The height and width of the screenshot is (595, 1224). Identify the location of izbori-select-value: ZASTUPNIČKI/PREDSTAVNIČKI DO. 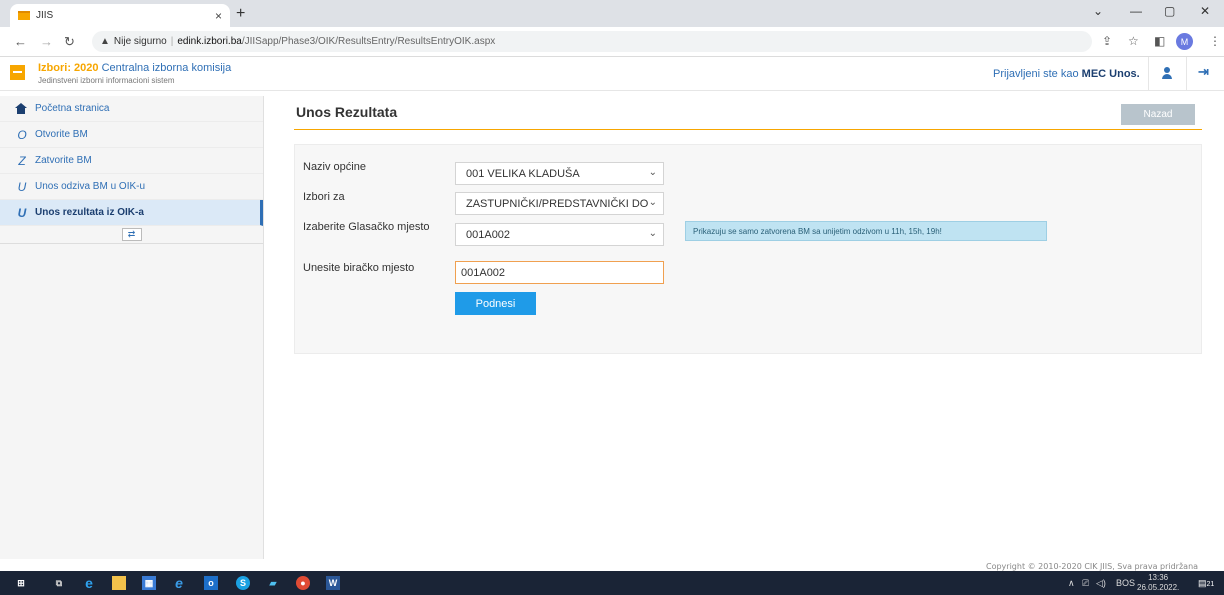
(557, 203).